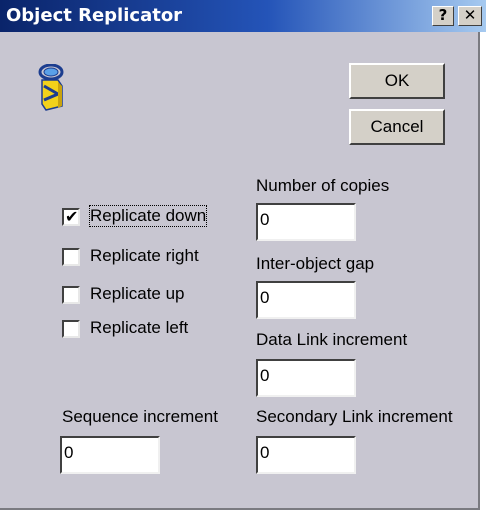 The width and height of the screenshot is (486, 515). What do you see at coordinates (323, 185) in the screenshot?
I see `number-of-copies-label: Number of copies` at bounding box center [323, 185].